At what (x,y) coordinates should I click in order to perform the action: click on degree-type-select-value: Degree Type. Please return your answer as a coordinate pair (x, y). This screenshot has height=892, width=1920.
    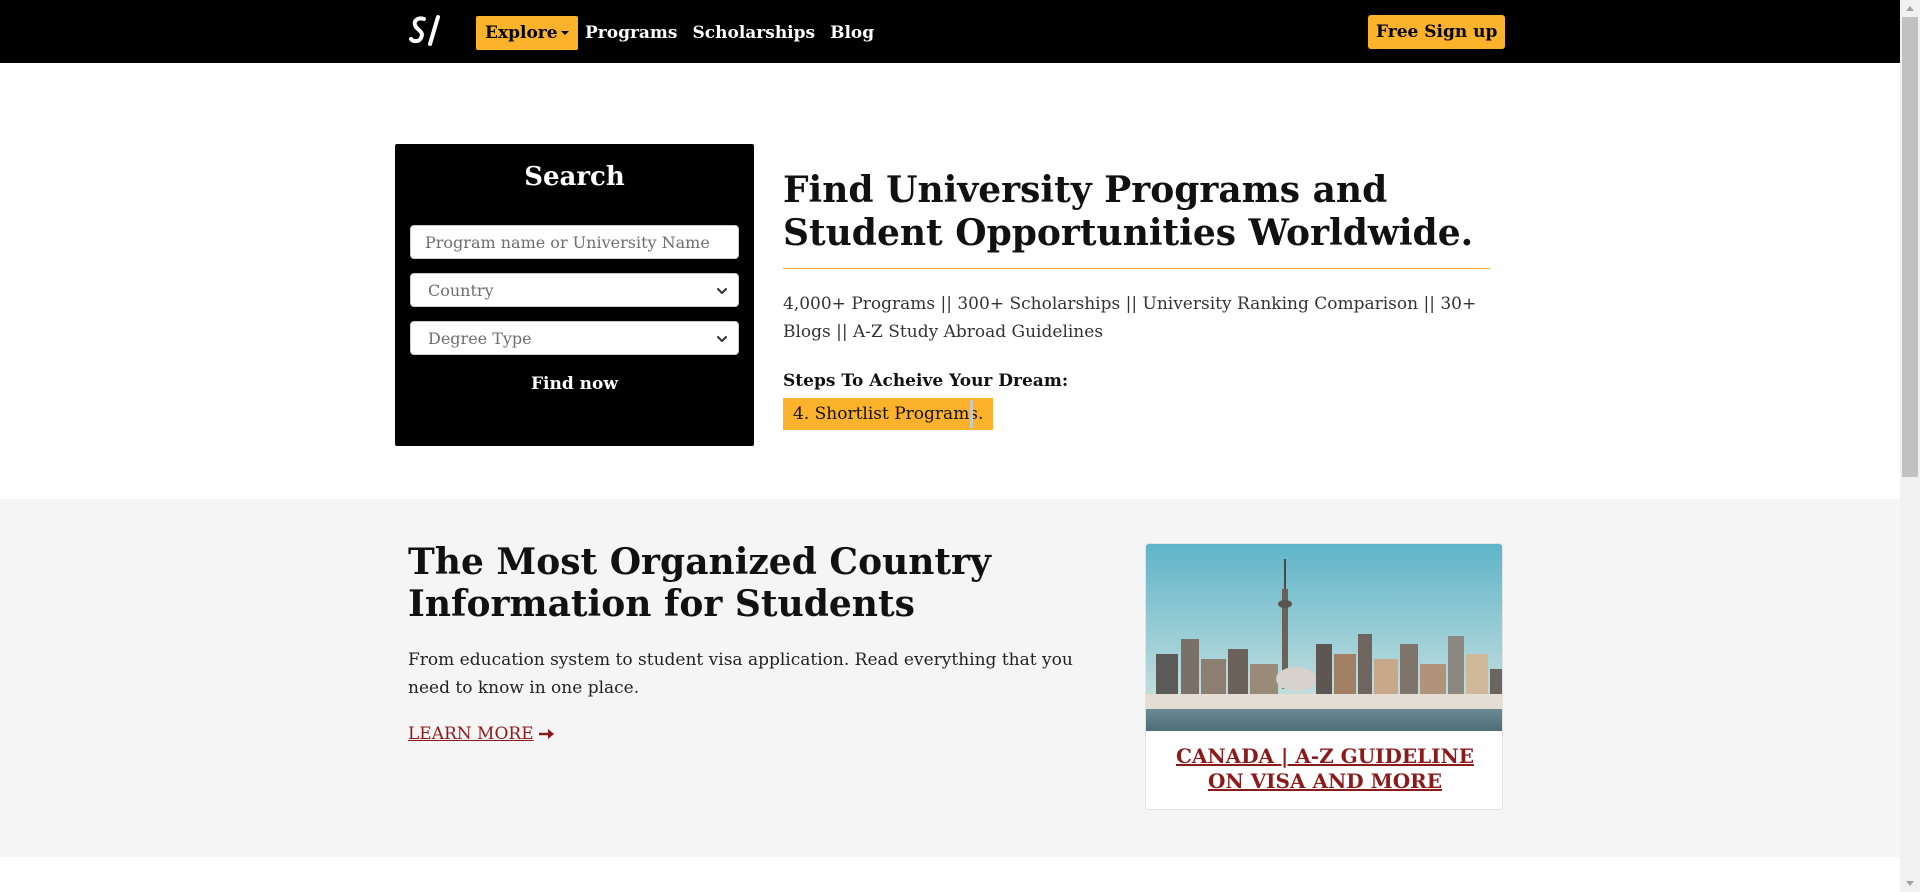
    Looking at the image, I should click on (480, 338).